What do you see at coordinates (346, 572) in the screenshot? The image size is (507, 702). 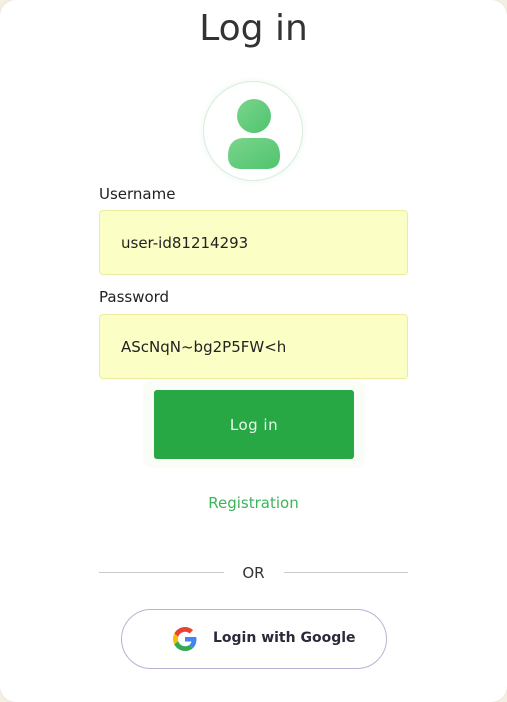 I see `divider-line-right` at bounding box center [346, 572].